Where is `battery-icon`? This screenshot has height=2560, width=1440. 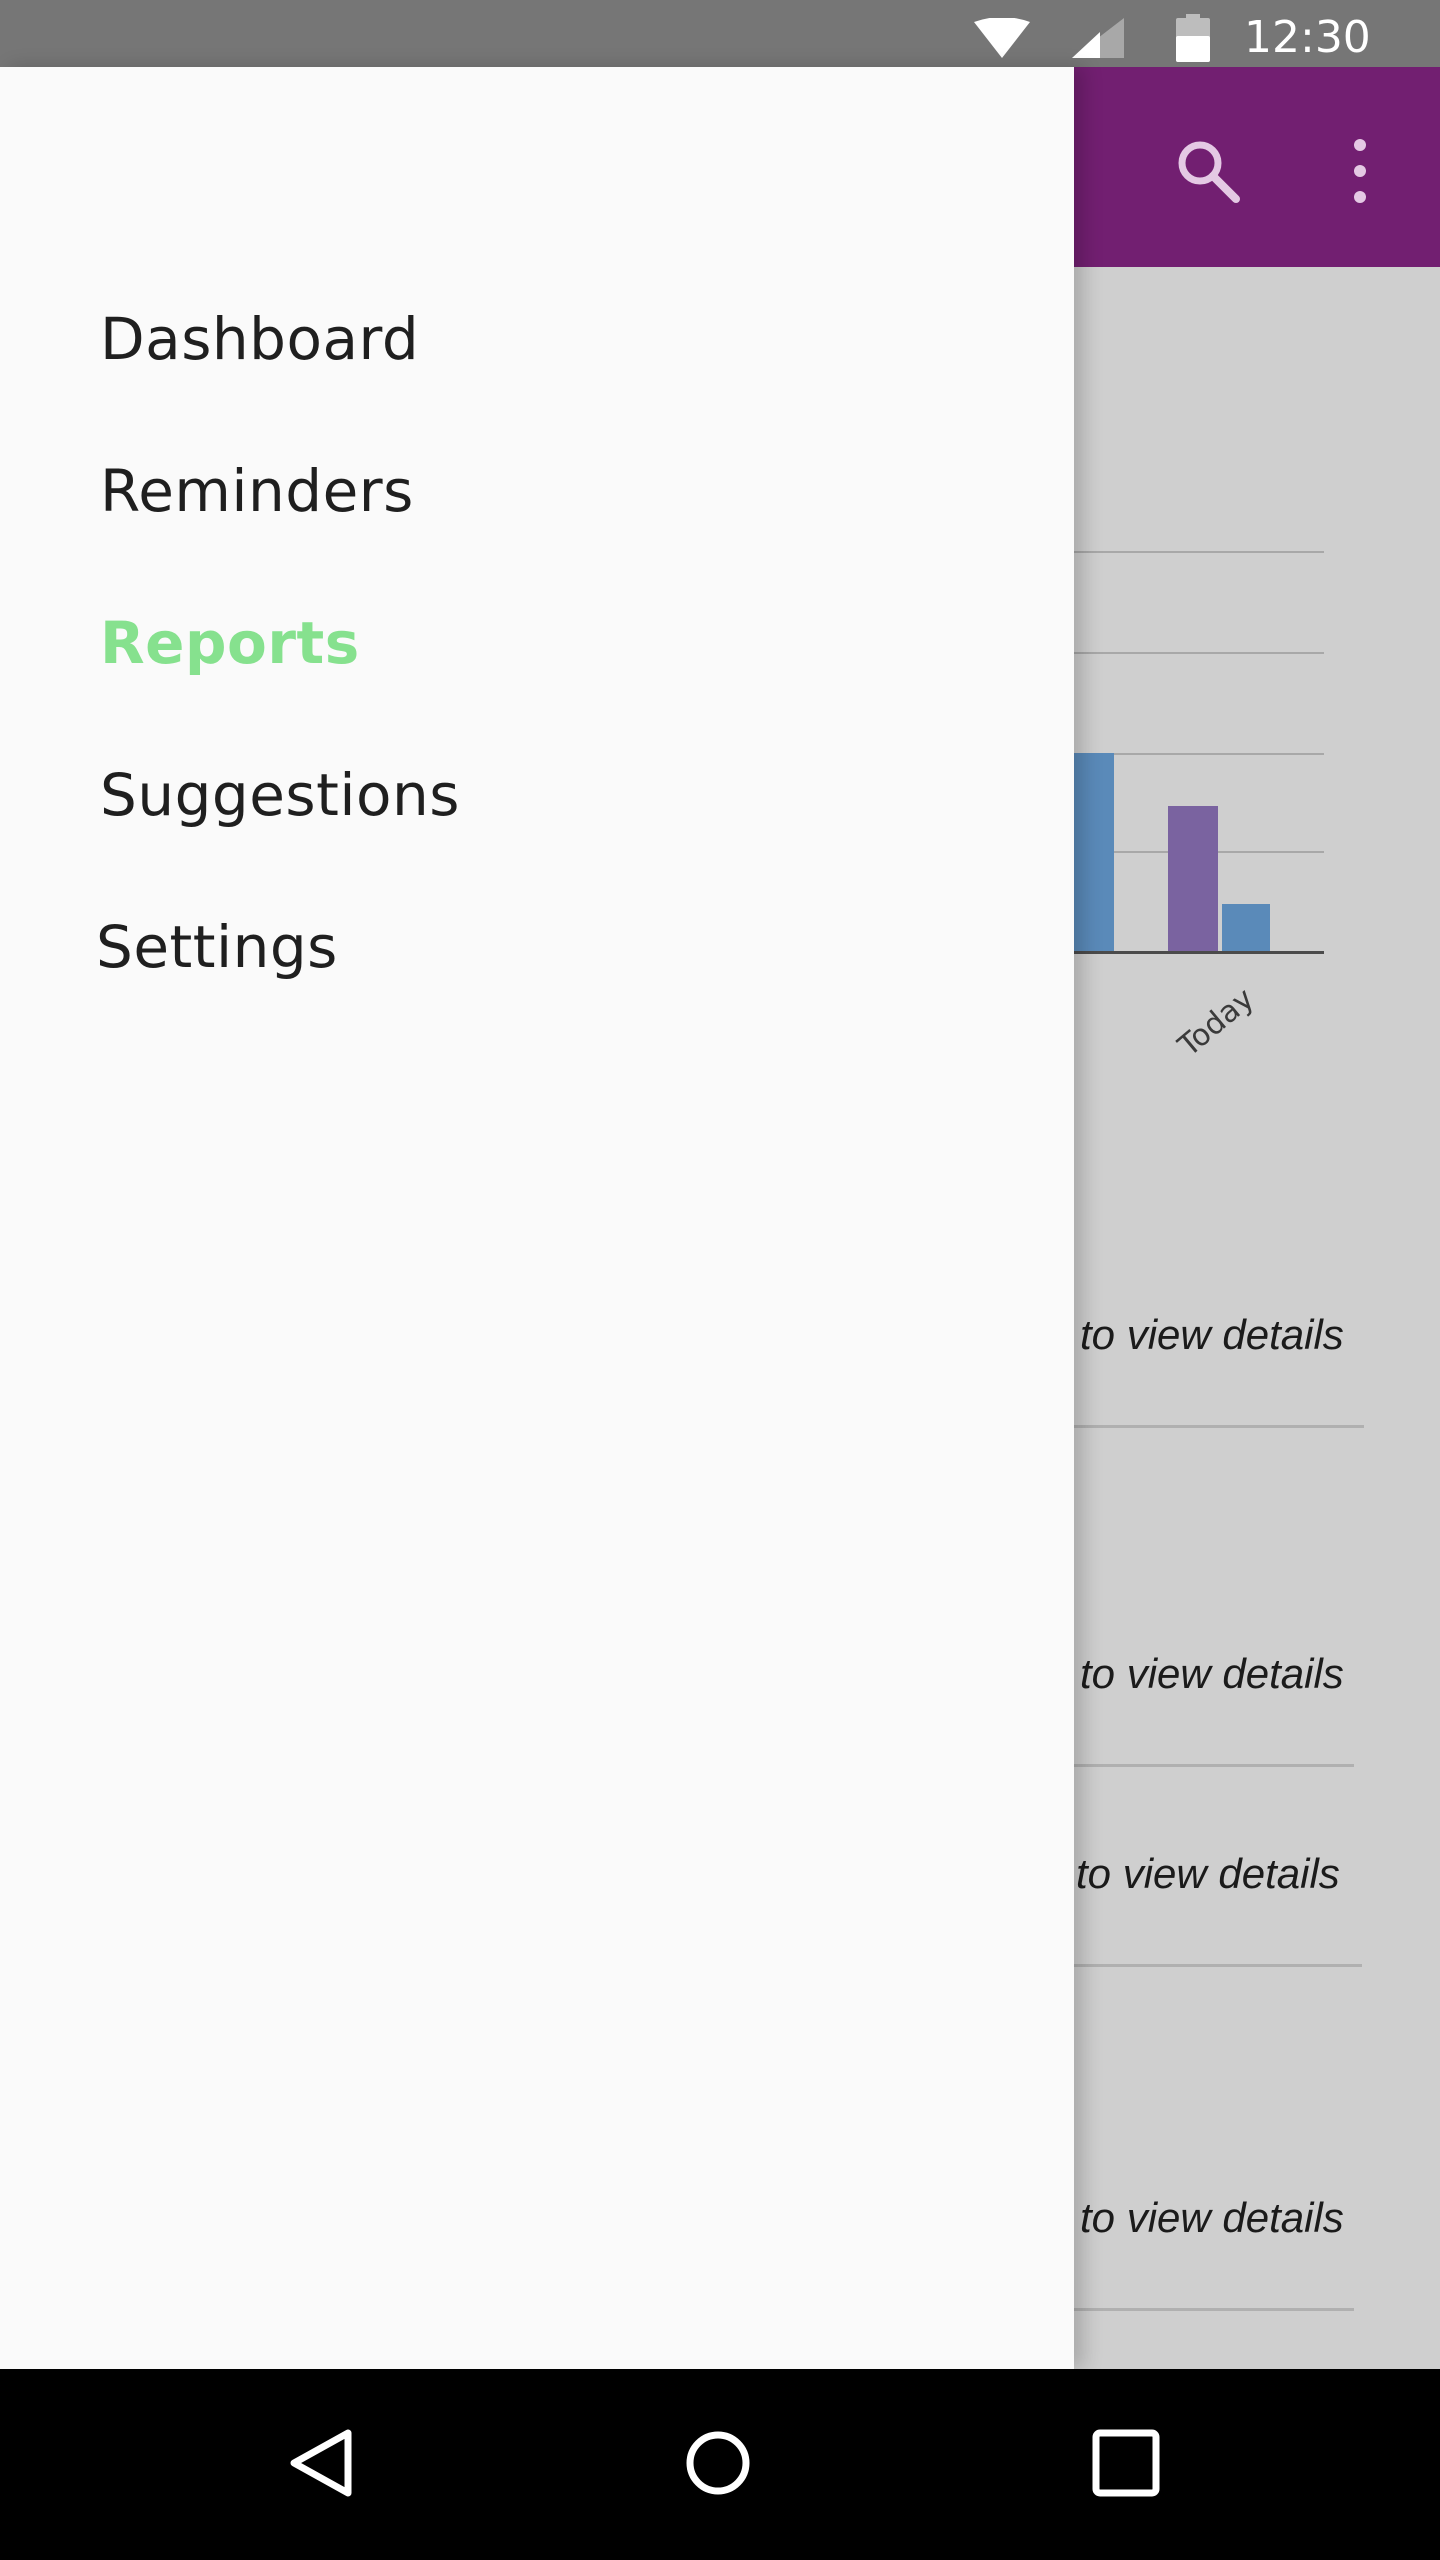
battery-icon is located at coordinates (1193, 40).